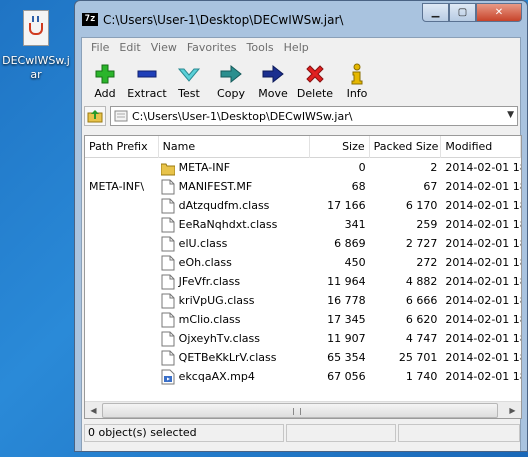  I want to click on cell-name: JFeVfr.class, so click(234, 282).